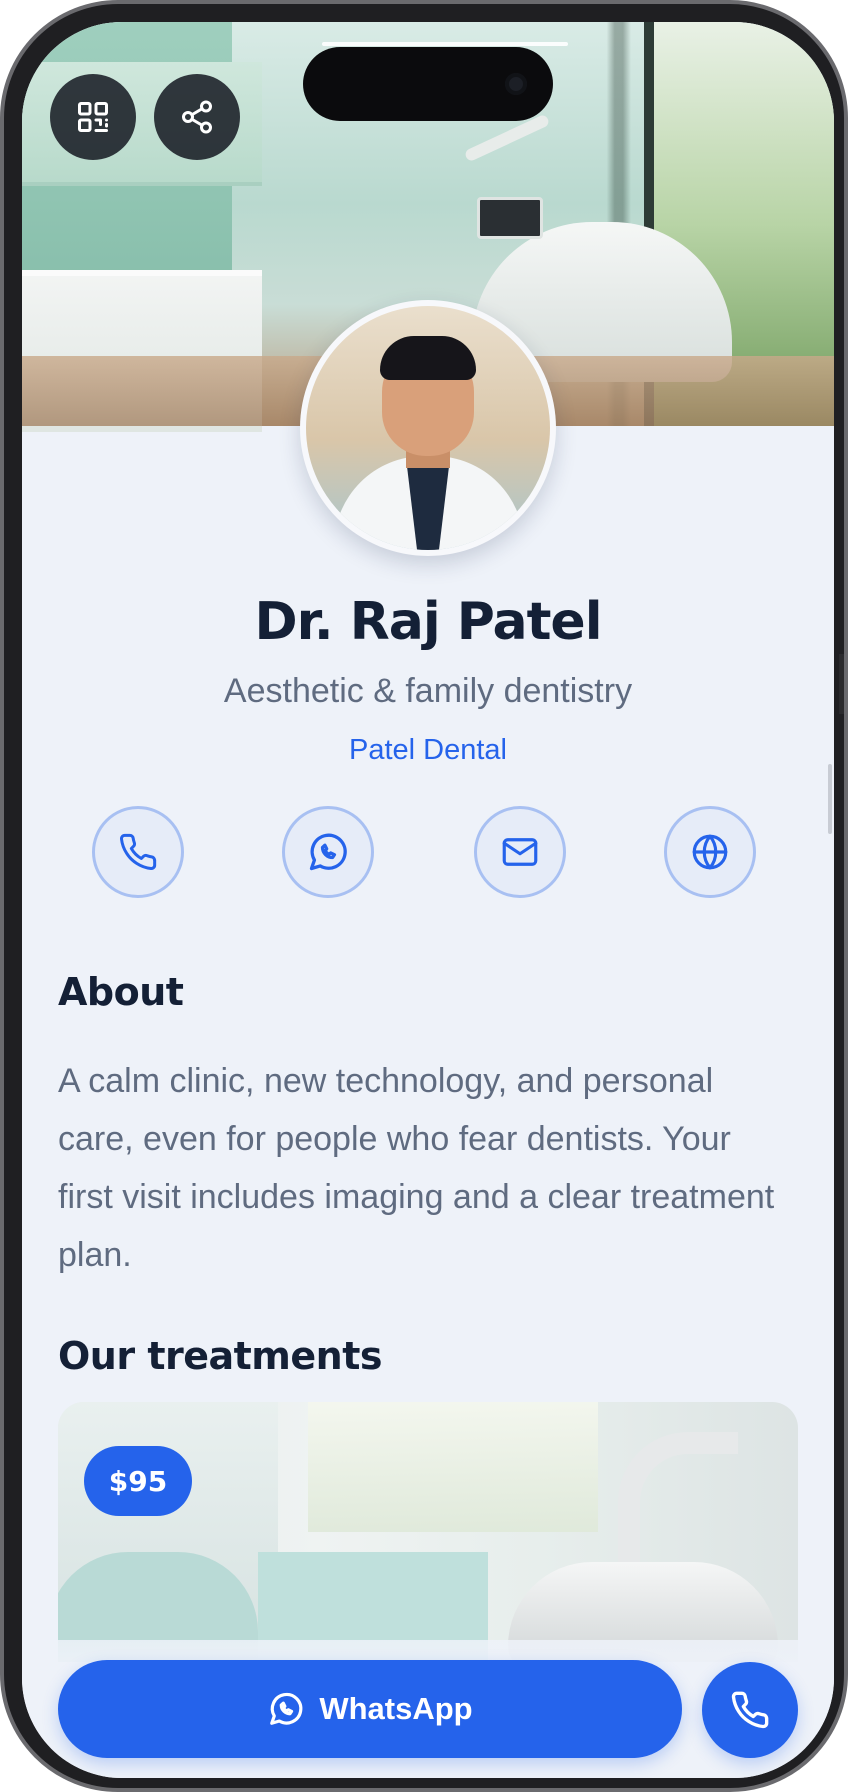 This screenshot has height=1792, width=848. I want to click on treatment-card, so click(428, 1532).